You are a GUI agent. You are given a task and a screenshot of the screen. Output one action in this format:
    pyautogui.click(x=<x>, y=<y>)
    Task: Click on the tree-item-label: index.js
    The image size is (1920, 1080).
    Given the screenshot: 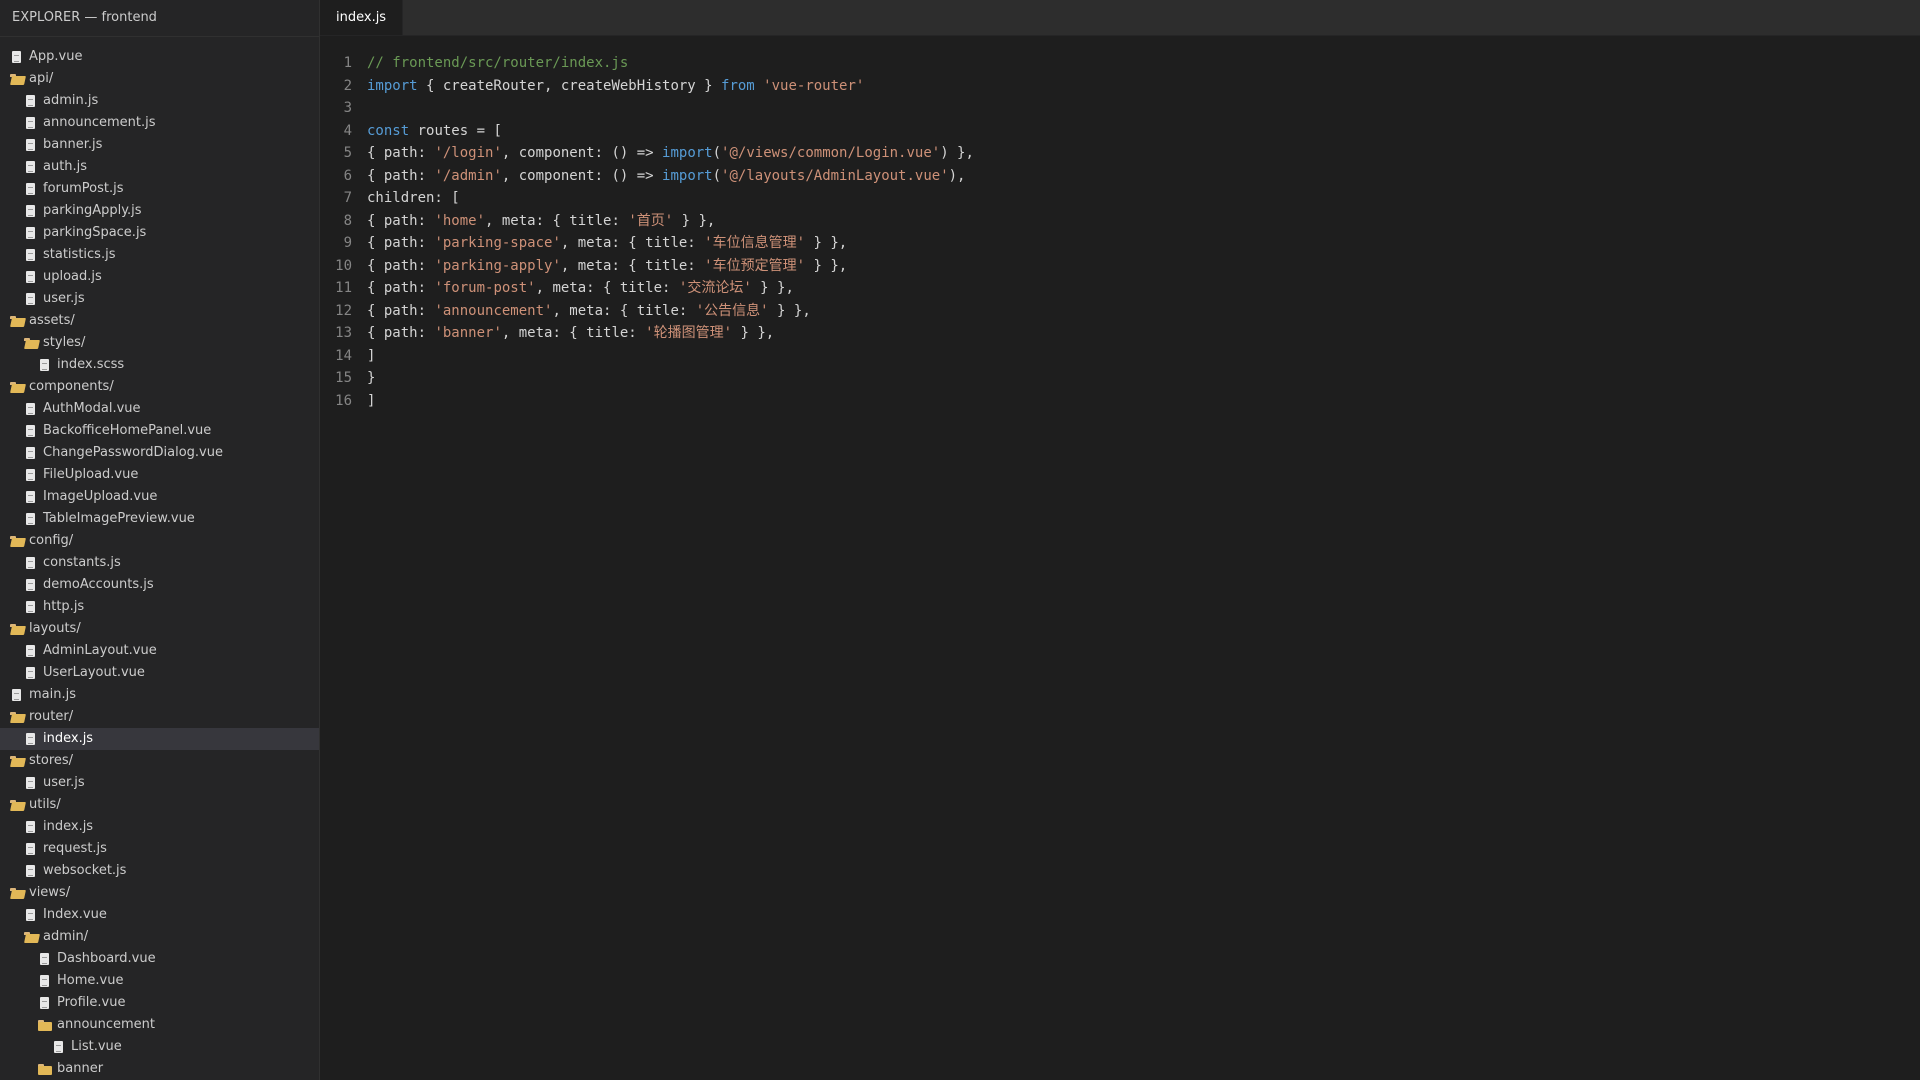 What is the action you would take?
    pyautogui.click(x=68, y=826)
    